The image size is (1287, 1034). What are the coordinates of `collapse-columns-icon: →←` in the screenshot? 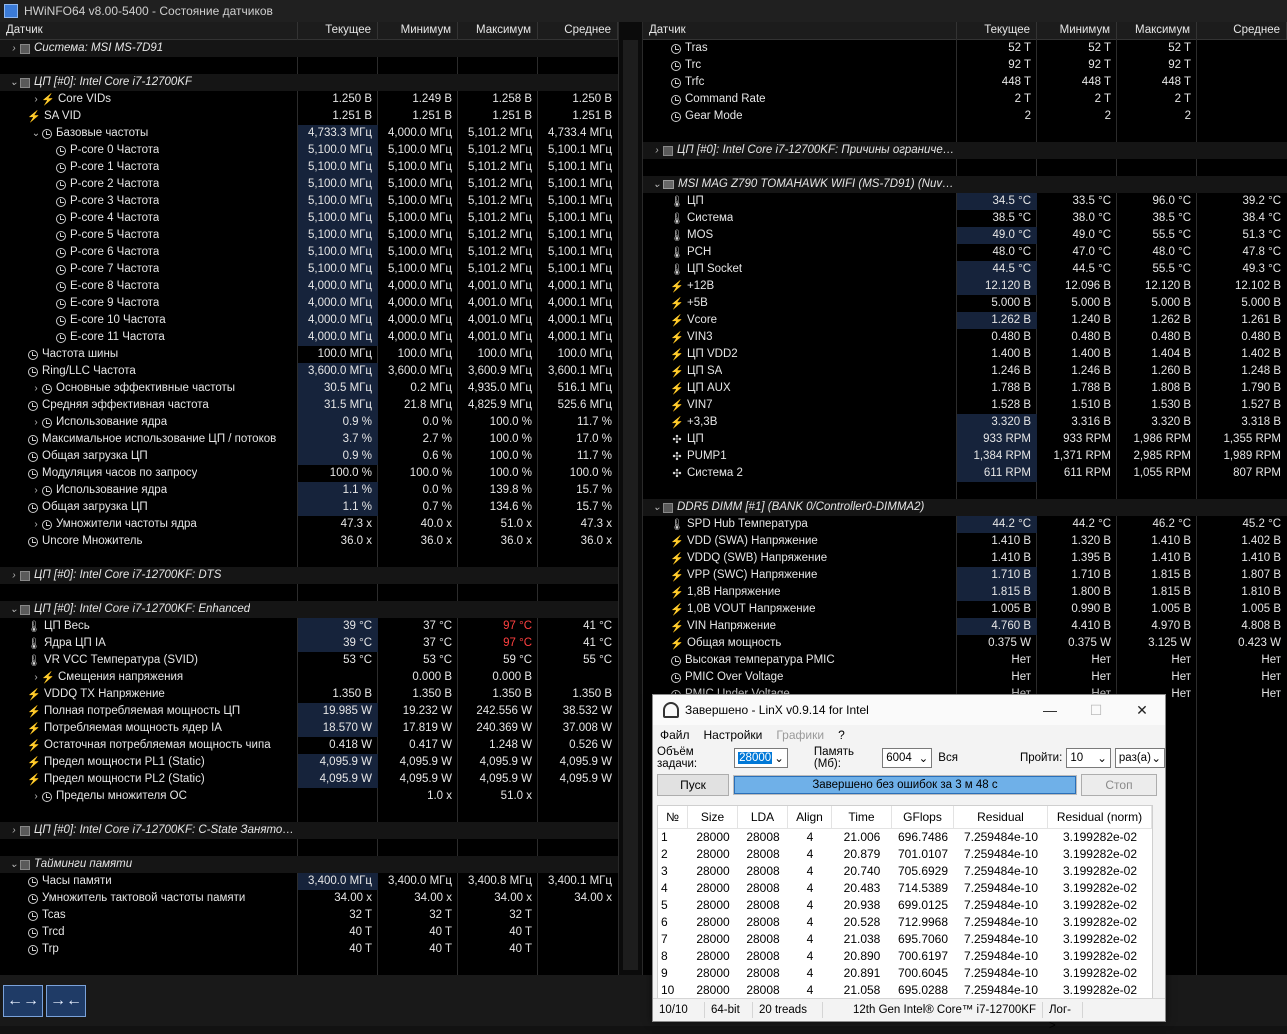 It's located at (66, 1001).